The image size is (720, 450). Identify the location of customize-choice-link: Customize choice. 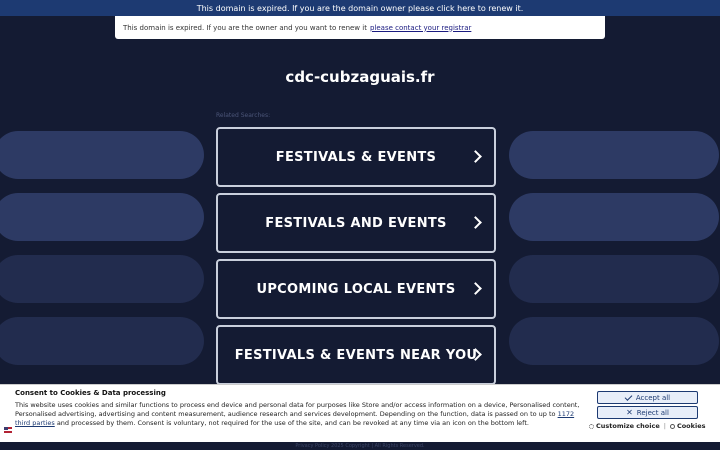
(624, 426).